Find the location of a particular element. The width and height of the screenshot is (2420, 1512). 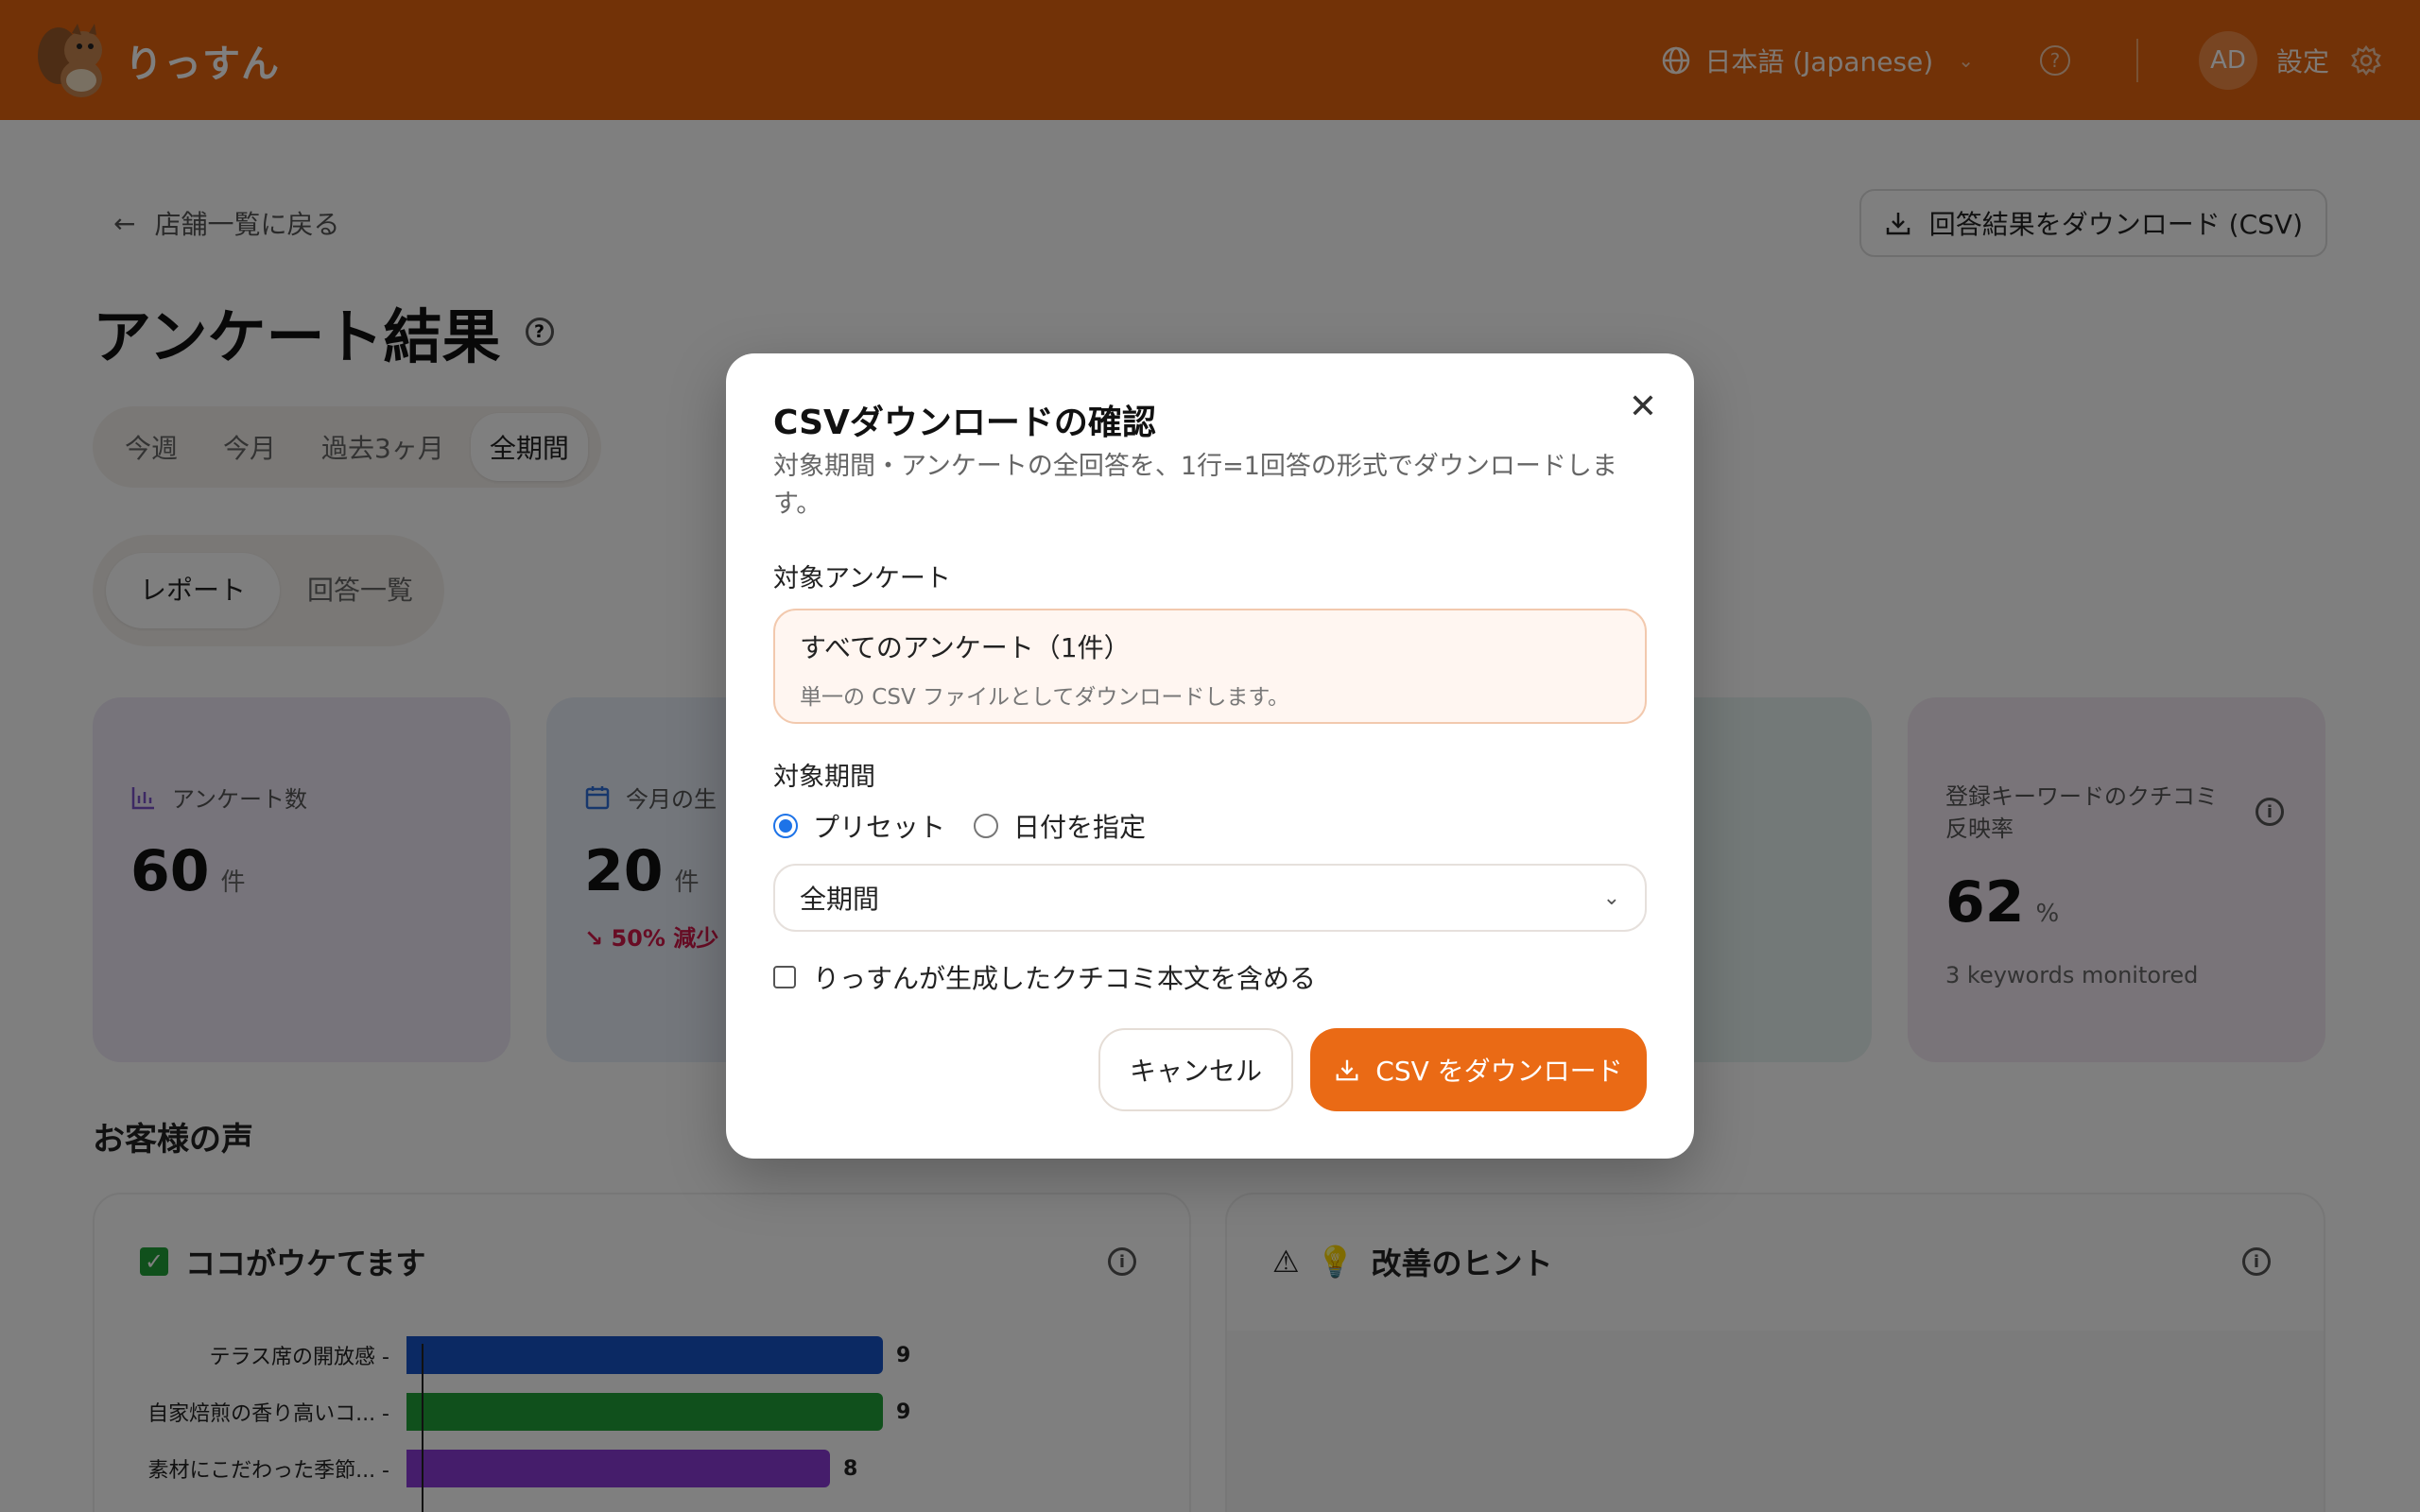

include-reviews-option: りっすんが生成したクチコミ本文を含める is located at coordinates (1044, 977).